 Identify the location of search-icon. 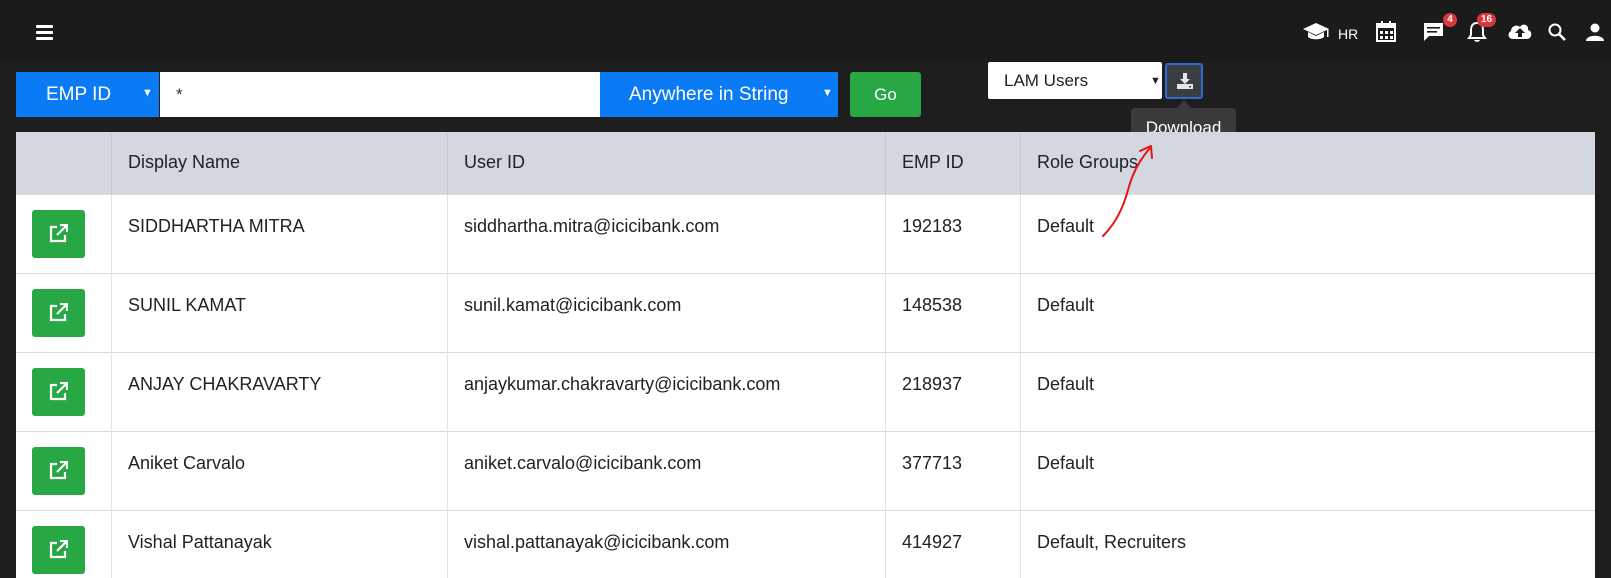
(1557, 32).